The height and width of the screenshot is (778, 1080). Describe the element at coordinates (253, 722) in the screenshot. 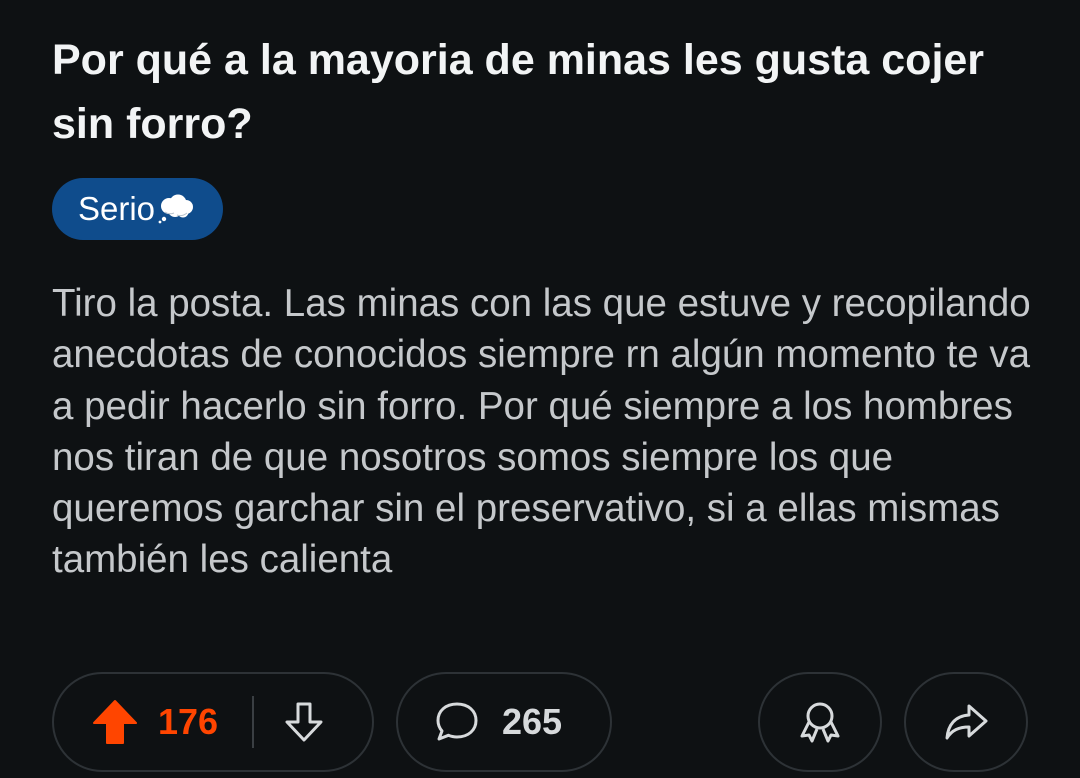

I see `vote-divider` at that location.